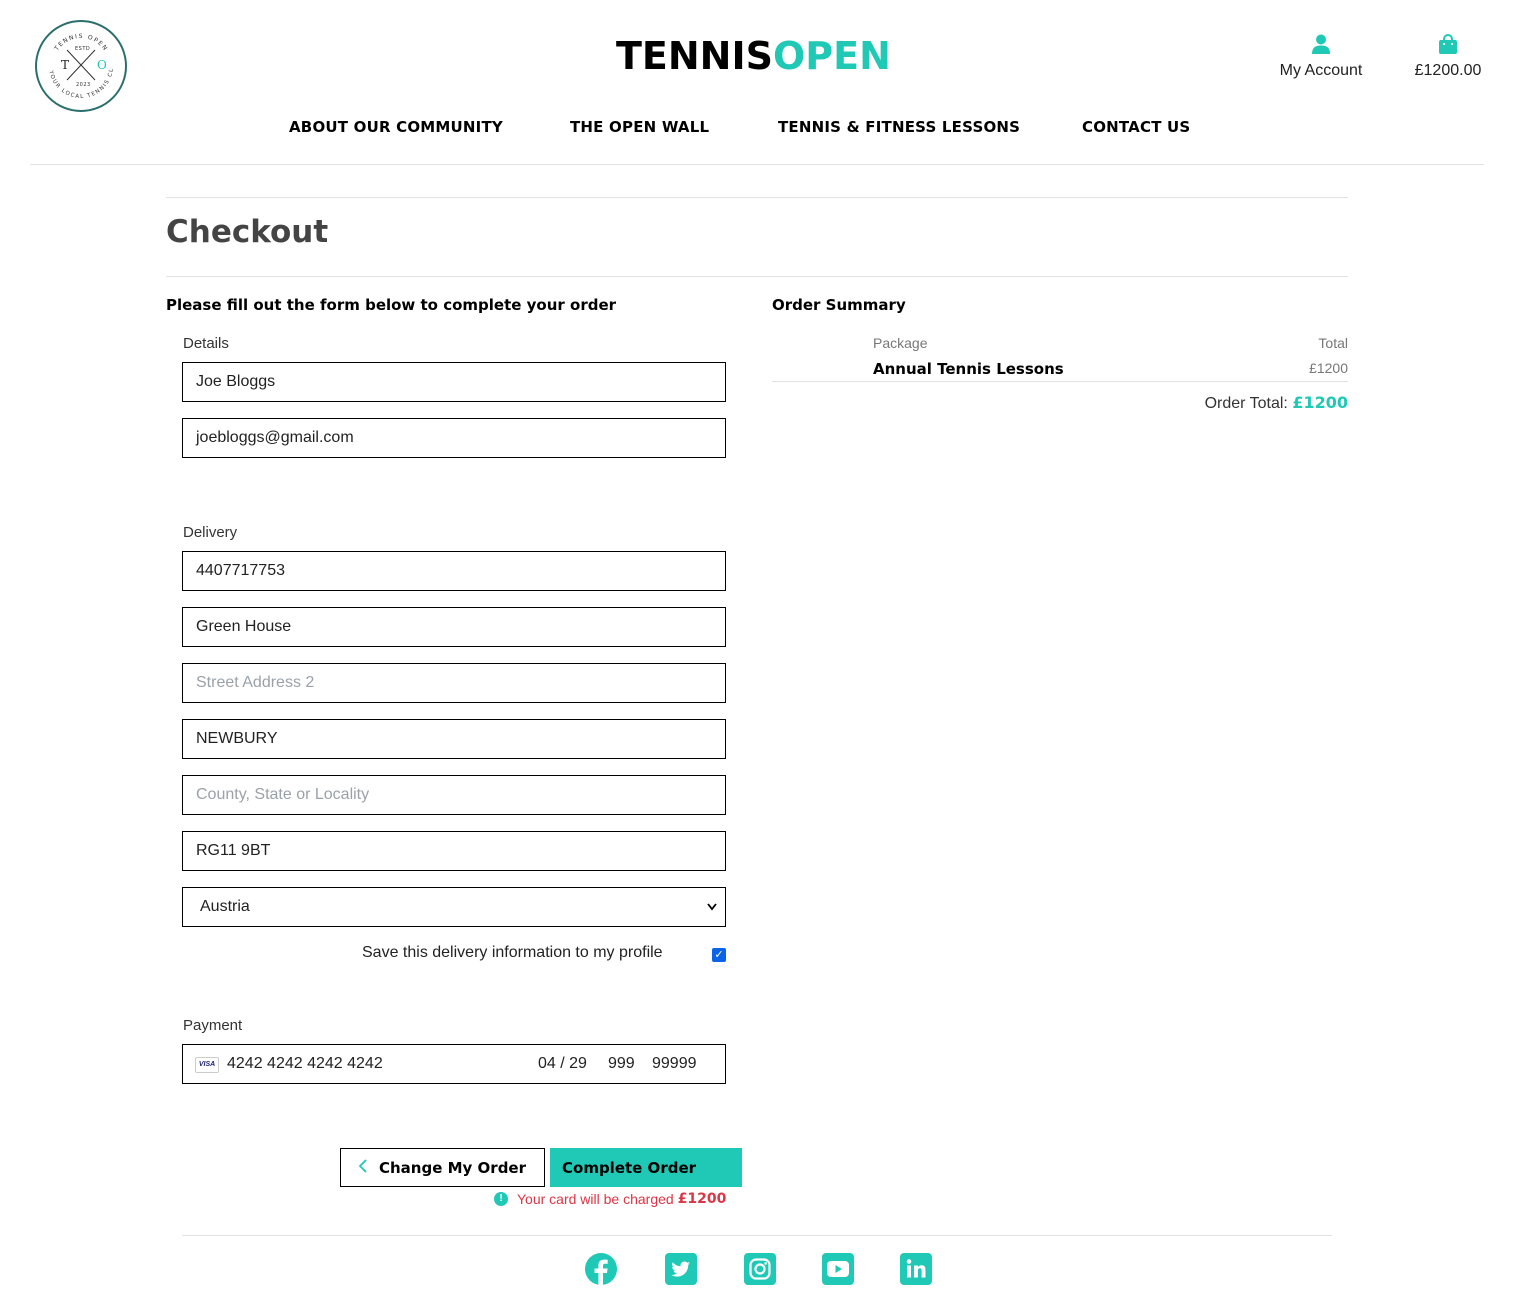 The height and width of the screenshot is (1304, 1514). Describe the element at coordinates (1328, 368) in the screenshot. I see `order-item-price: £1200` at that location.